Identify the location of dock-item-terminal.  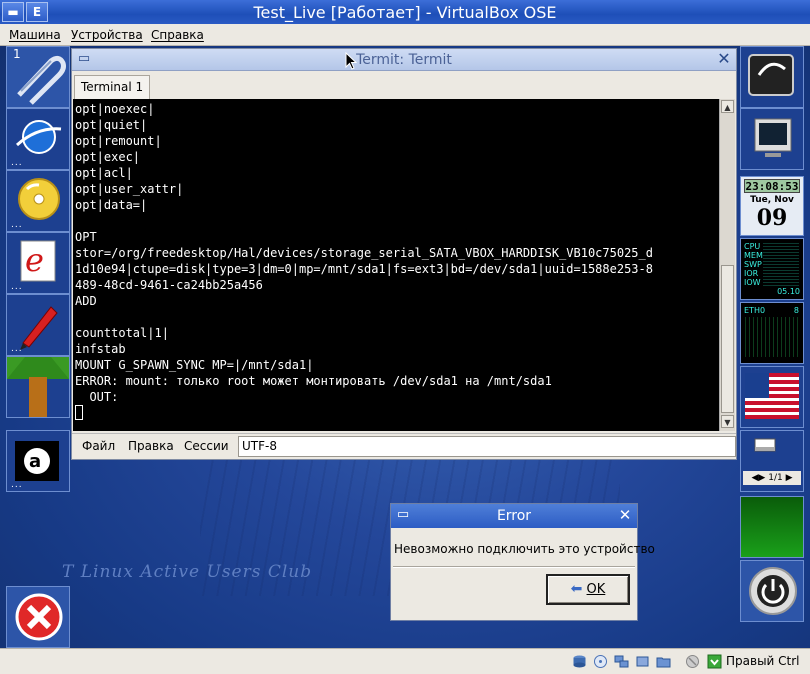
(772, 77).